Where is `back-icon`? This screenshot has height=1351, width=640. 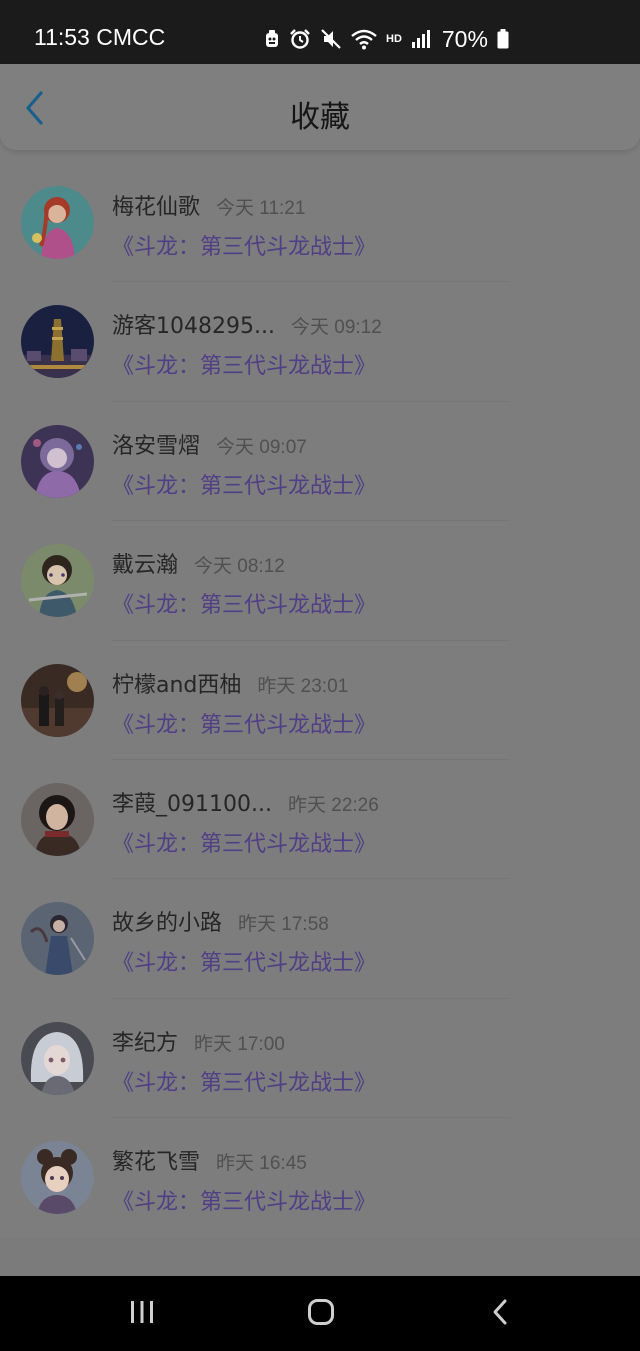
back-icon is located at coordinates (500, 1314).